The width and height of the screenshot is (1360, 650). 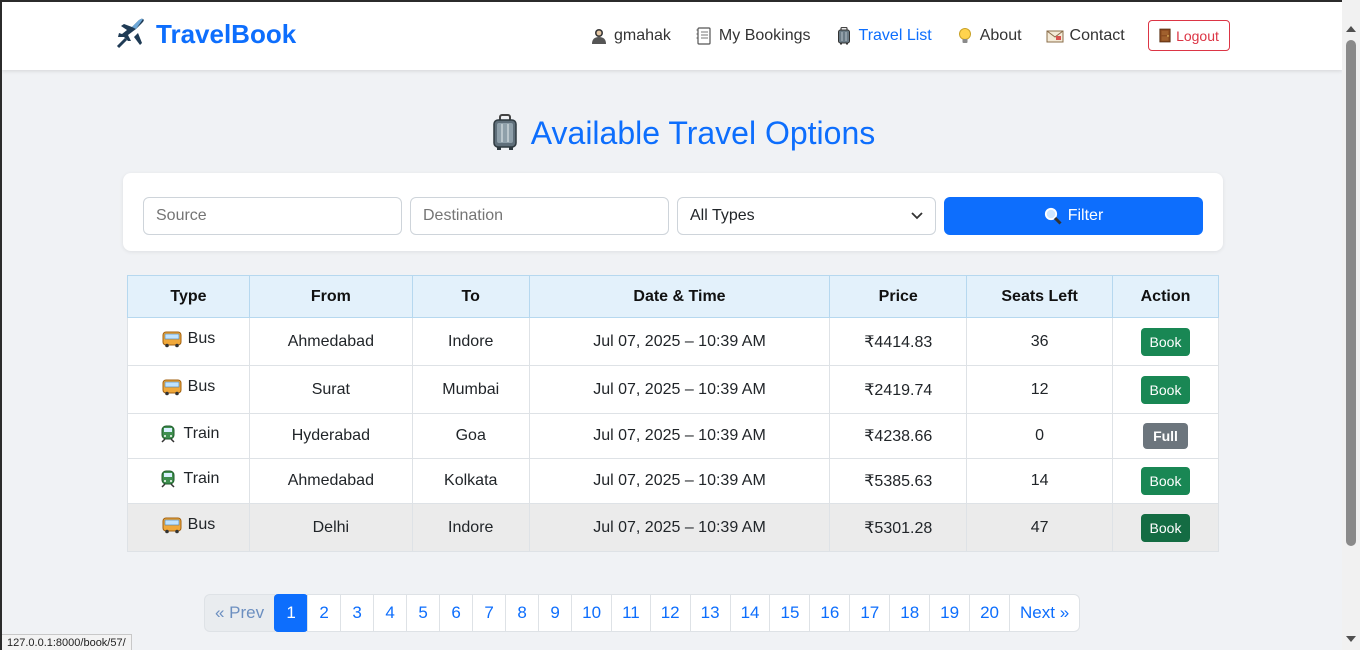 I want to click on pagination-page-10: 10, so click(x=592, y=613).